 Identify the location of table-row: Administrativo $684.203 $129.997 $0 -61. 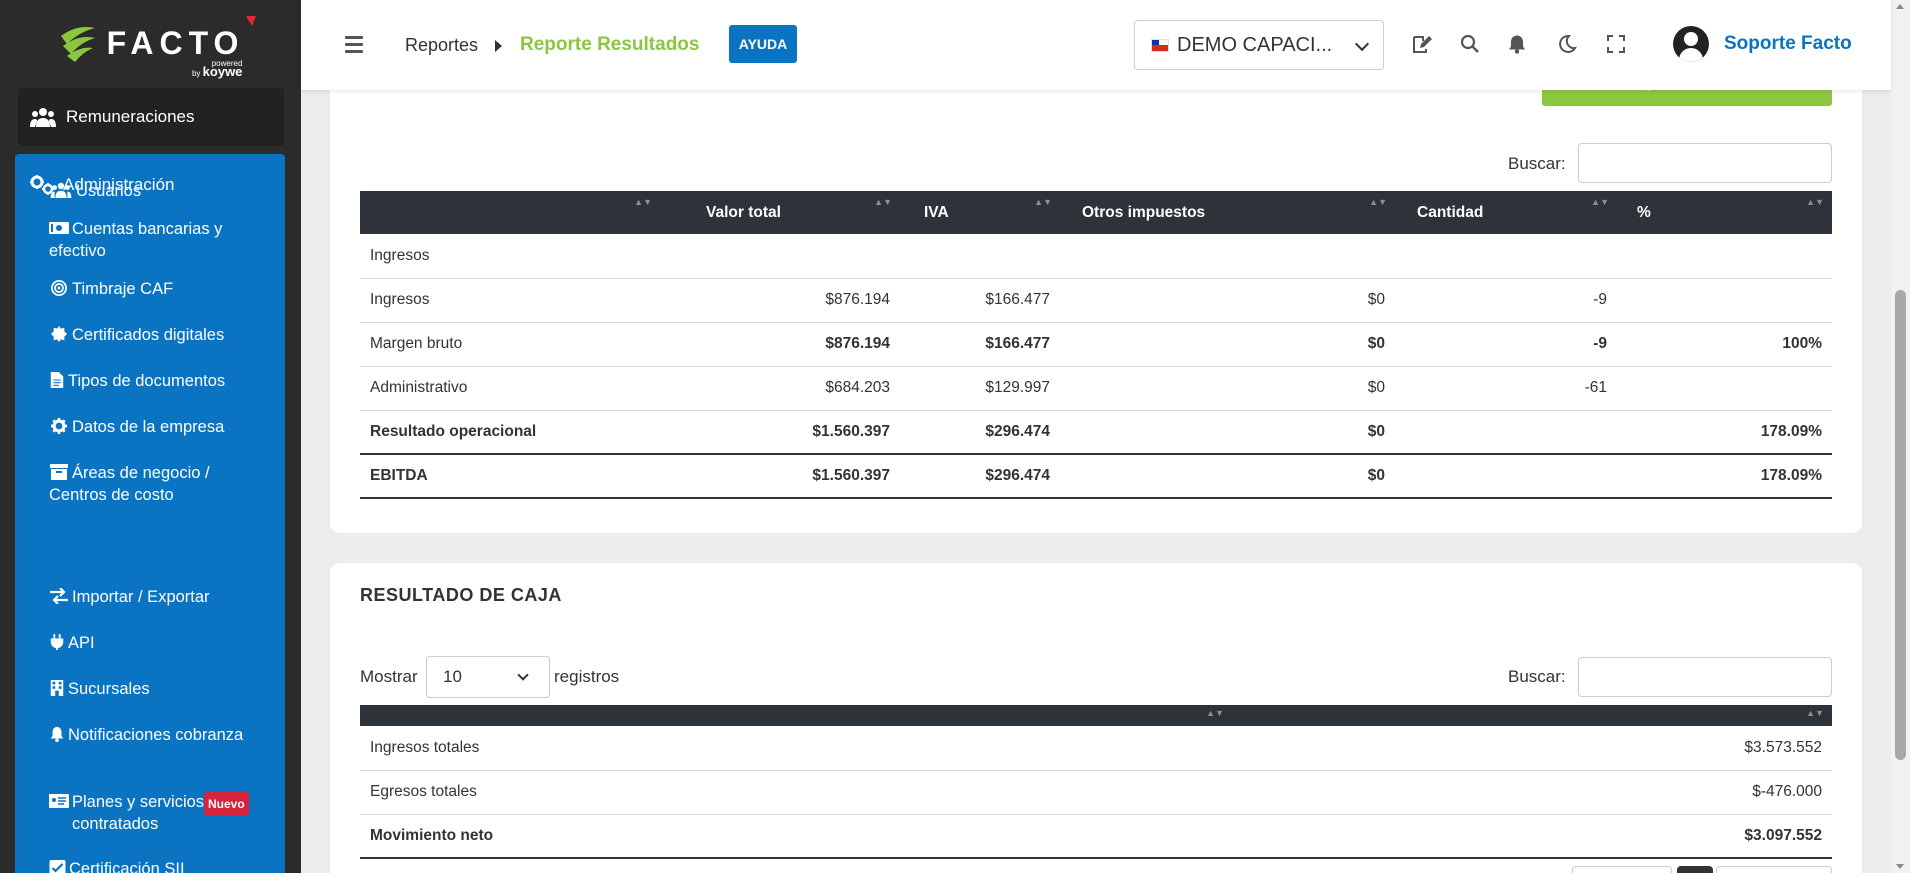
(1096, 388).